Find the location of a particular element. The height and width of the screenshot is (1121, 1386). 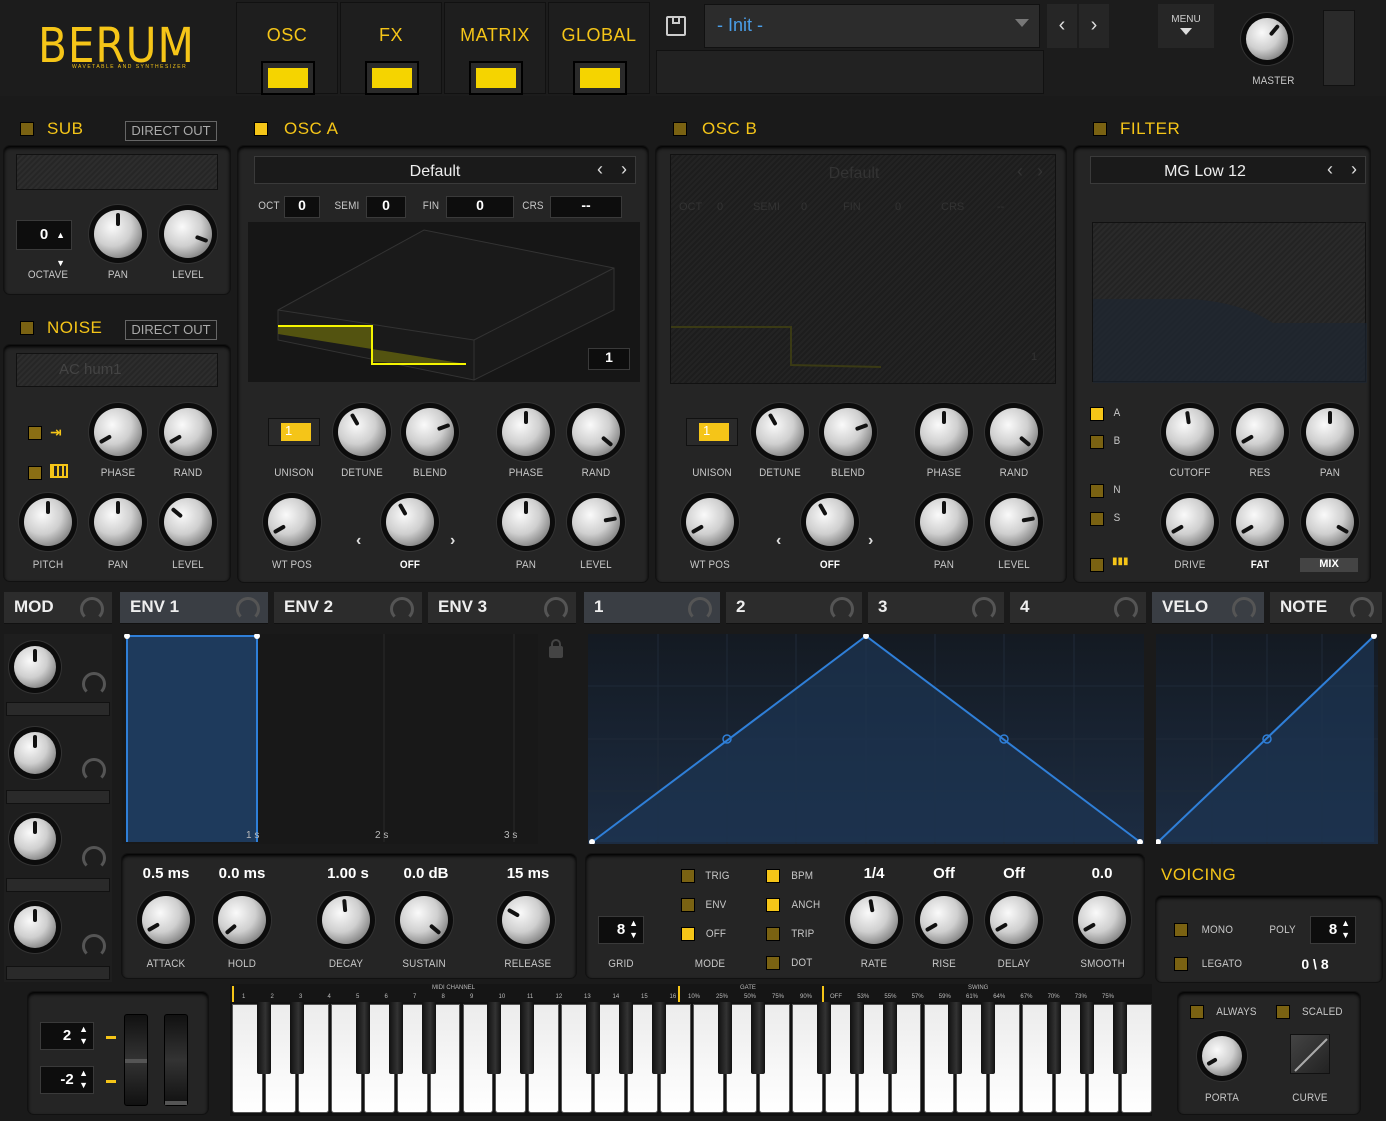

filter-res-knob is located at coordinates (1260, 432).